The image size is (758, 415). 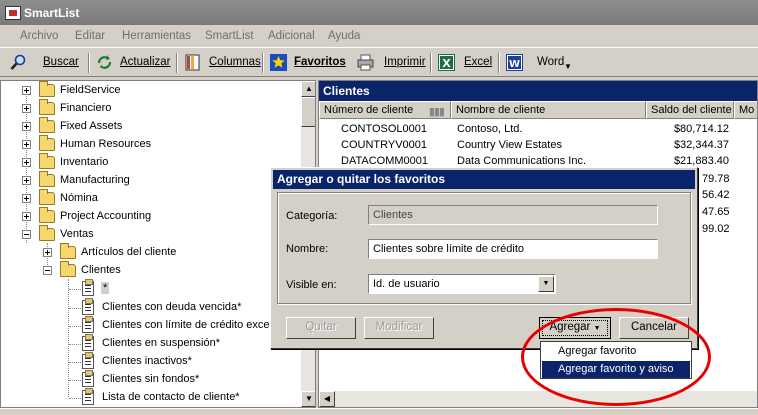 I want to click on scroll-left-icon: ◀, so click(x=327, y=399).